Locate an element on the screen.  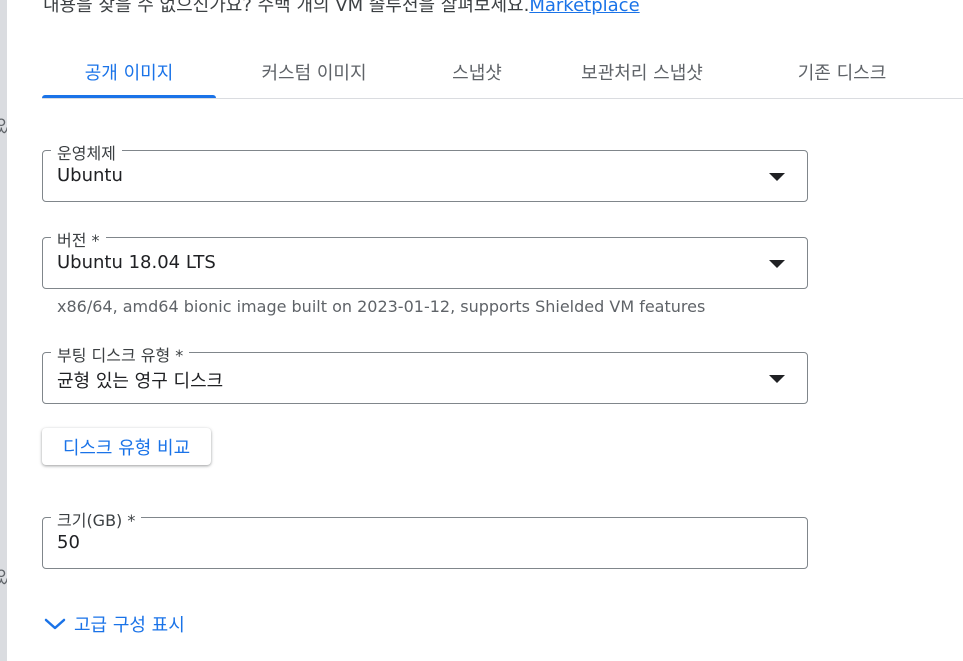
version-select-label: 버전 * is located at coordinates (78, 239).